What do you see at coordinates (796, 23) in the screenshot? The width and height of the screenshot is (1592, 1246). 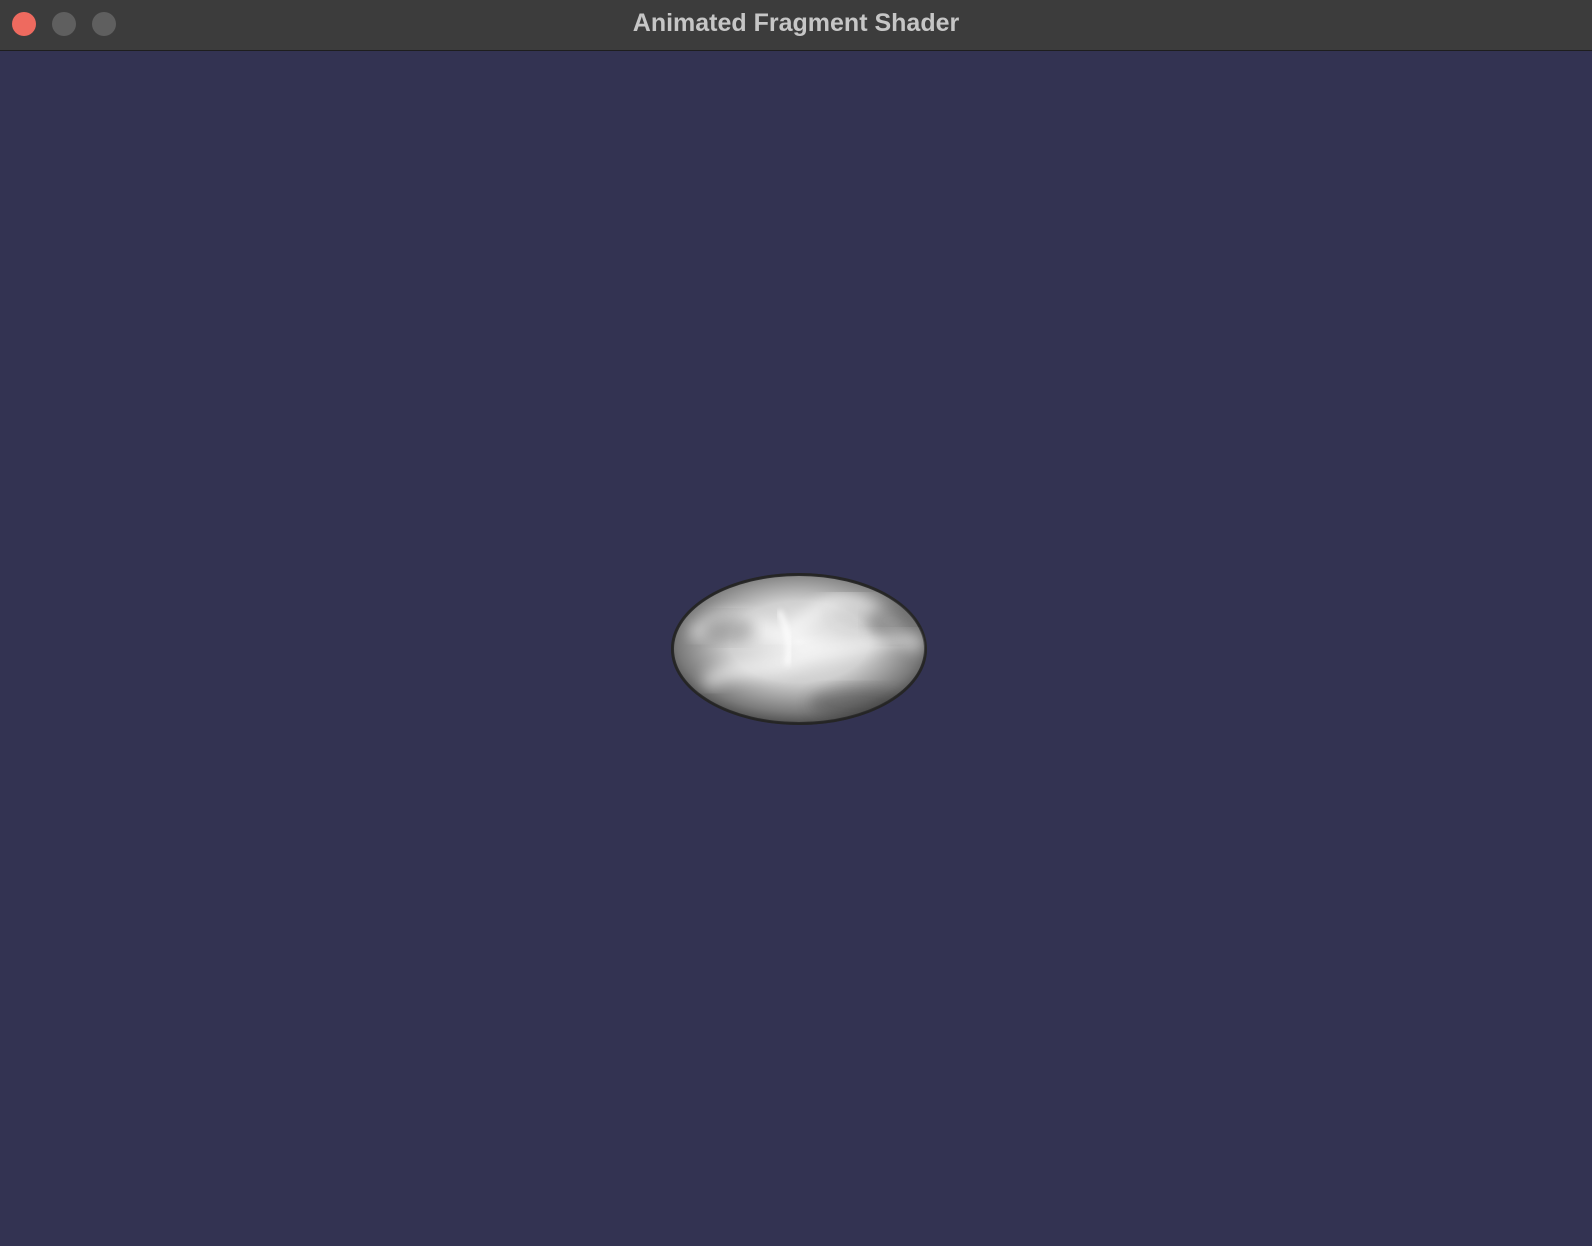 I see `window-title: Animated Fragment Shader` at bounding box center [796, 23].